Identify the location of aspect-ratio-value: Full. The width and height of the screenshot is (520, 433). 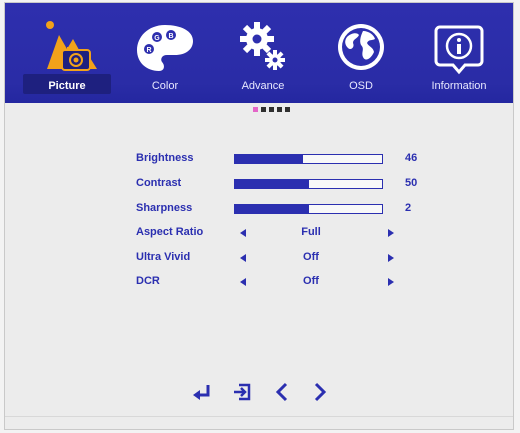
(311, 232).